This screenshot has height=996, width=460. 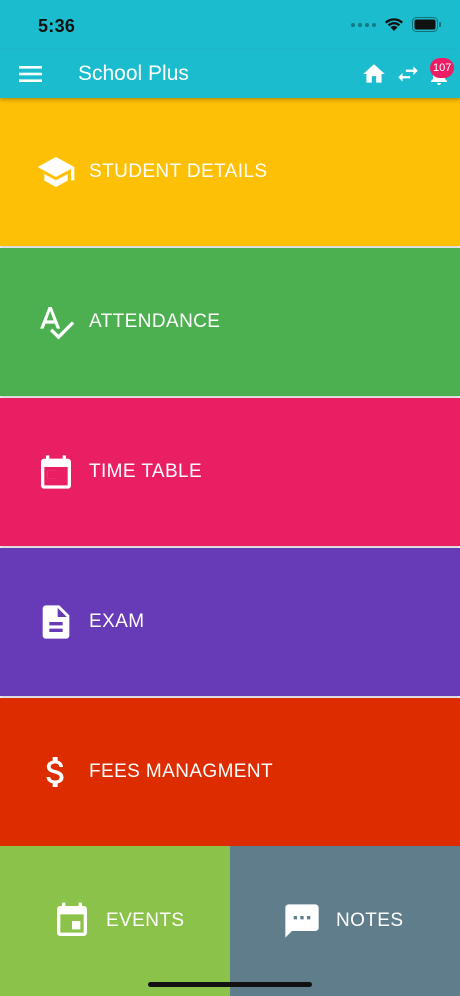 I want to click on document-icon, so click(x=56, y=622).